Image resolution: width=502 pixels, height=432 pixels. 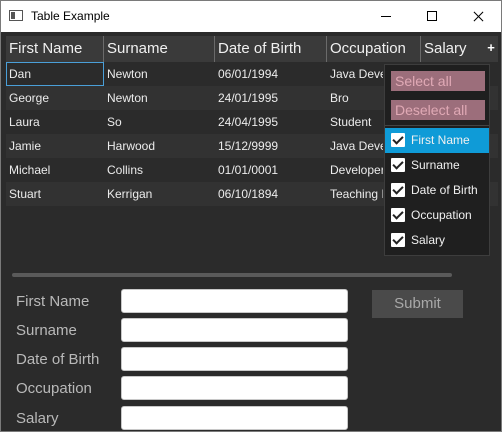 What do you see at coordinates (432, 16) in the screenshot?
I see `maximize-button` at bounding box center [432, 16].